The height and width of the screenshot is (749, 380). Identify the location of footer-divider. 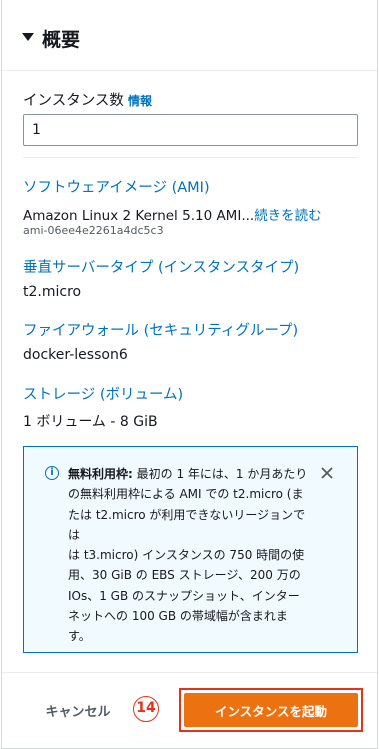
(189, 672).